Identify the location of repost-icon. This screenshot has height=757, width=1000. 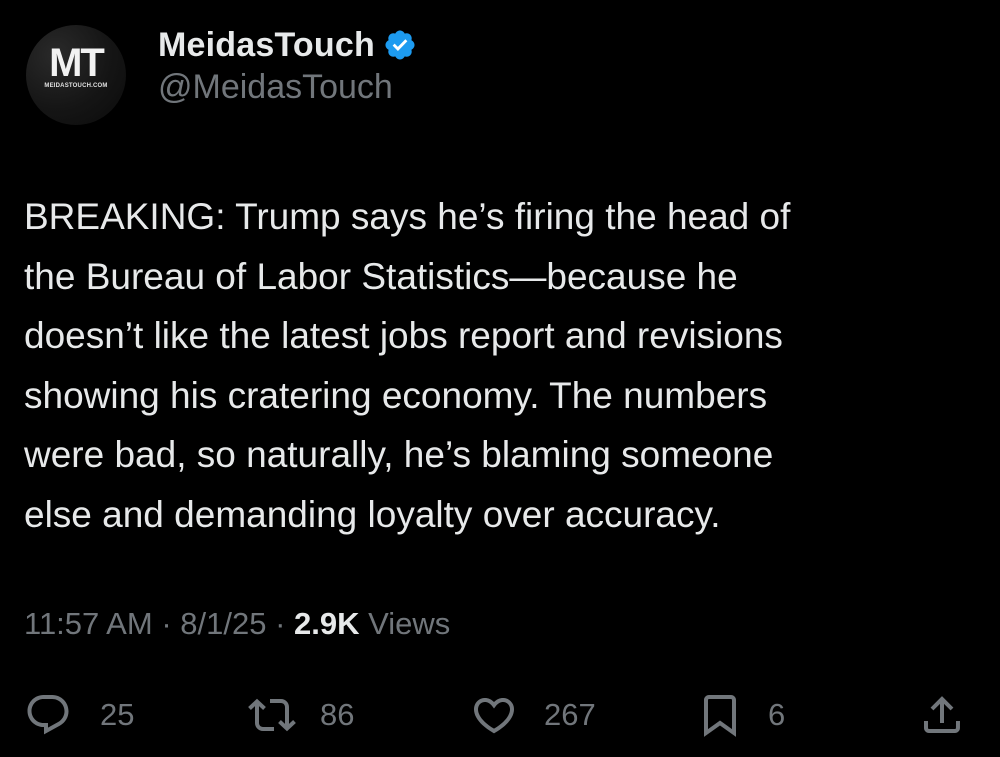
(272, 715).